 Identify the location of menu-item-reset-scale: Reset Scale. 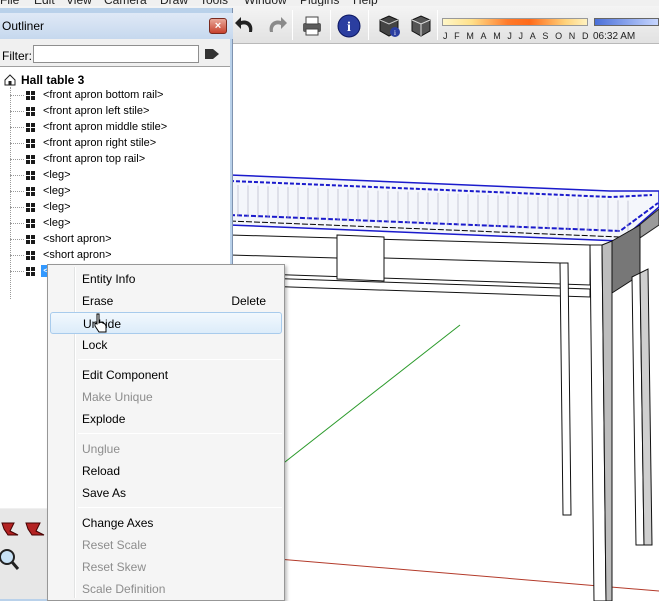
(166, 545).